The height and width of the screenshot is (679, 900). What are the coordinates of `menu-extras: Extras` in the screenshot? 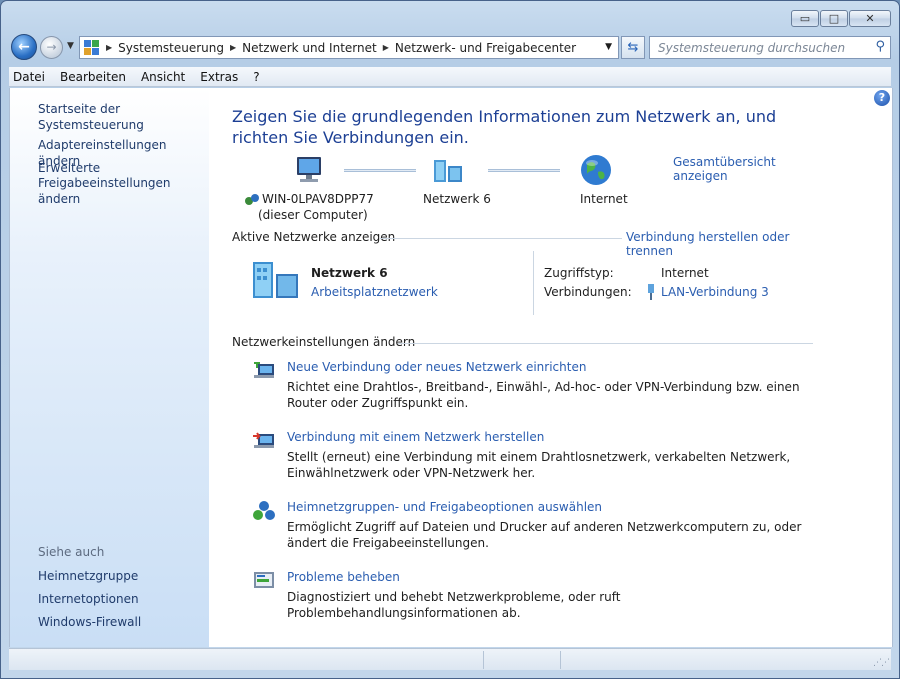 It's located at (219, 77).